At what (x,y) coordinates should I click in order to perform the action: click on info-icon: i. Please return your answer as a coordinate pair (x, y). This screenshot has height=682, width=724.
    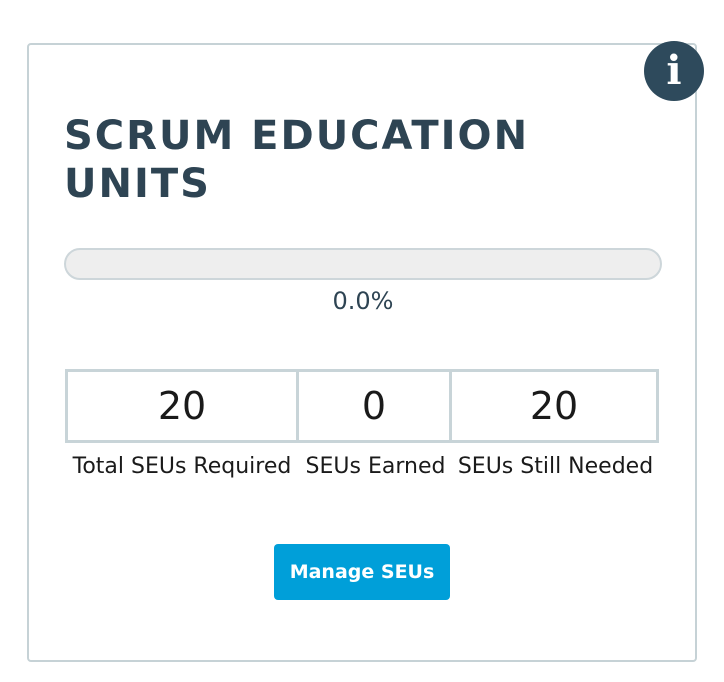
    Looking at the image, I should click on (674, 71).